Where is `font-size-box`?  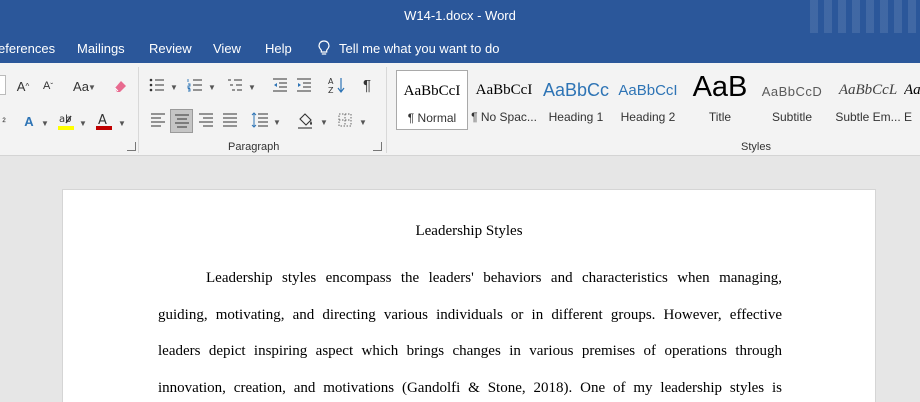
font-size-box is located at coordinates (3, 85).